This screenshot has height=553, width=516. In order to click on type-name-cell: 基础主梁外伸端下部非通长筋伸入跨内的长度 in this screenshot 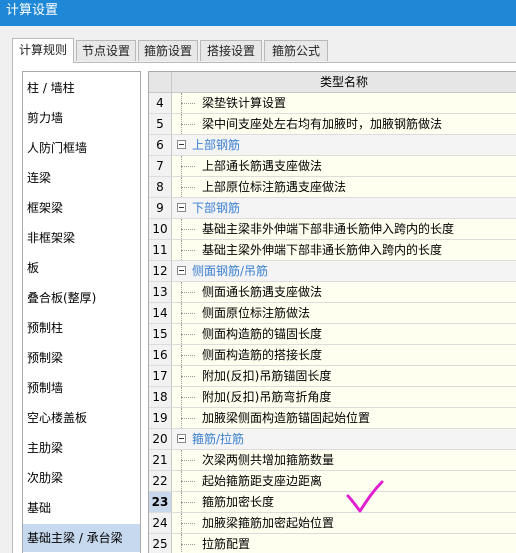, I will do `click(344, 250)`.